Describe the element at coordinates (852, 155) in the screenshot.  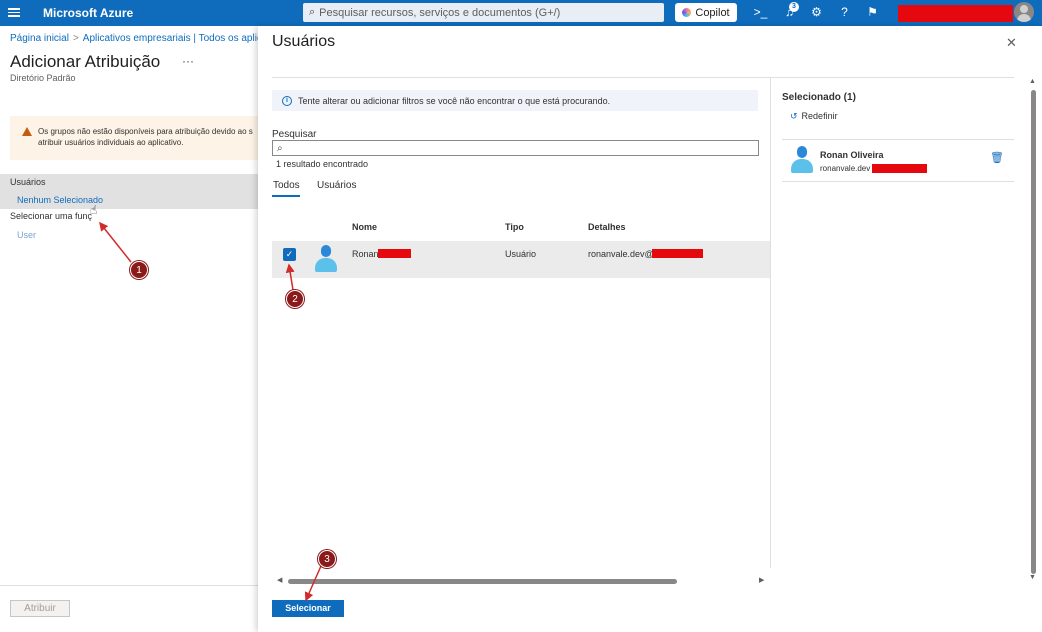
I see `selected-user-name: Ronan Oliveira` at that location.